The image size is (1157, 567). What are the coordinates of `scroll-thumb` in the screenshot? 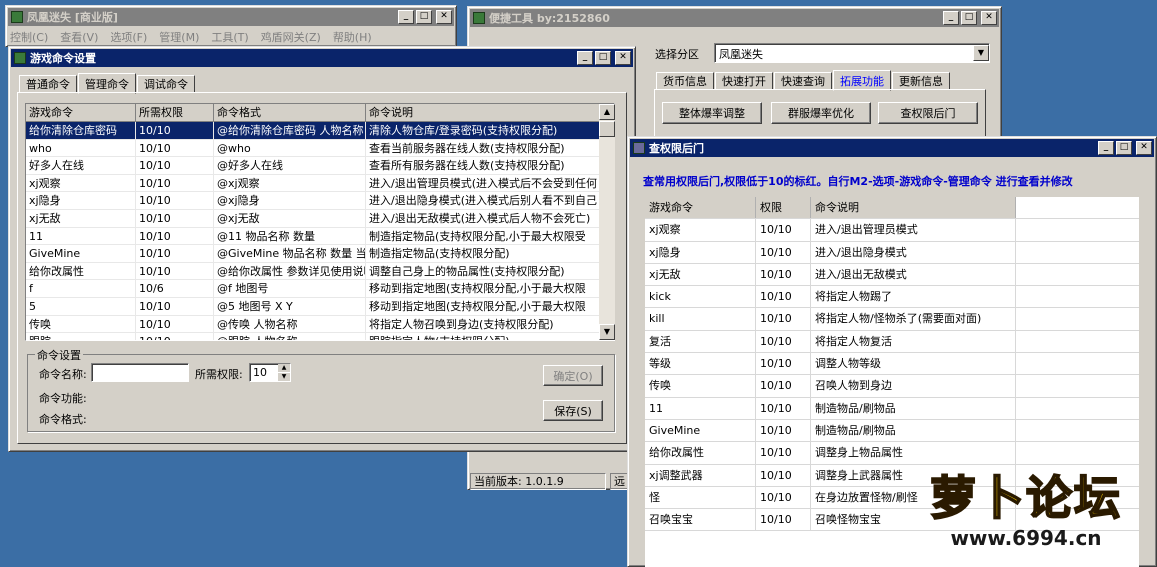 It's located at (607, 129).